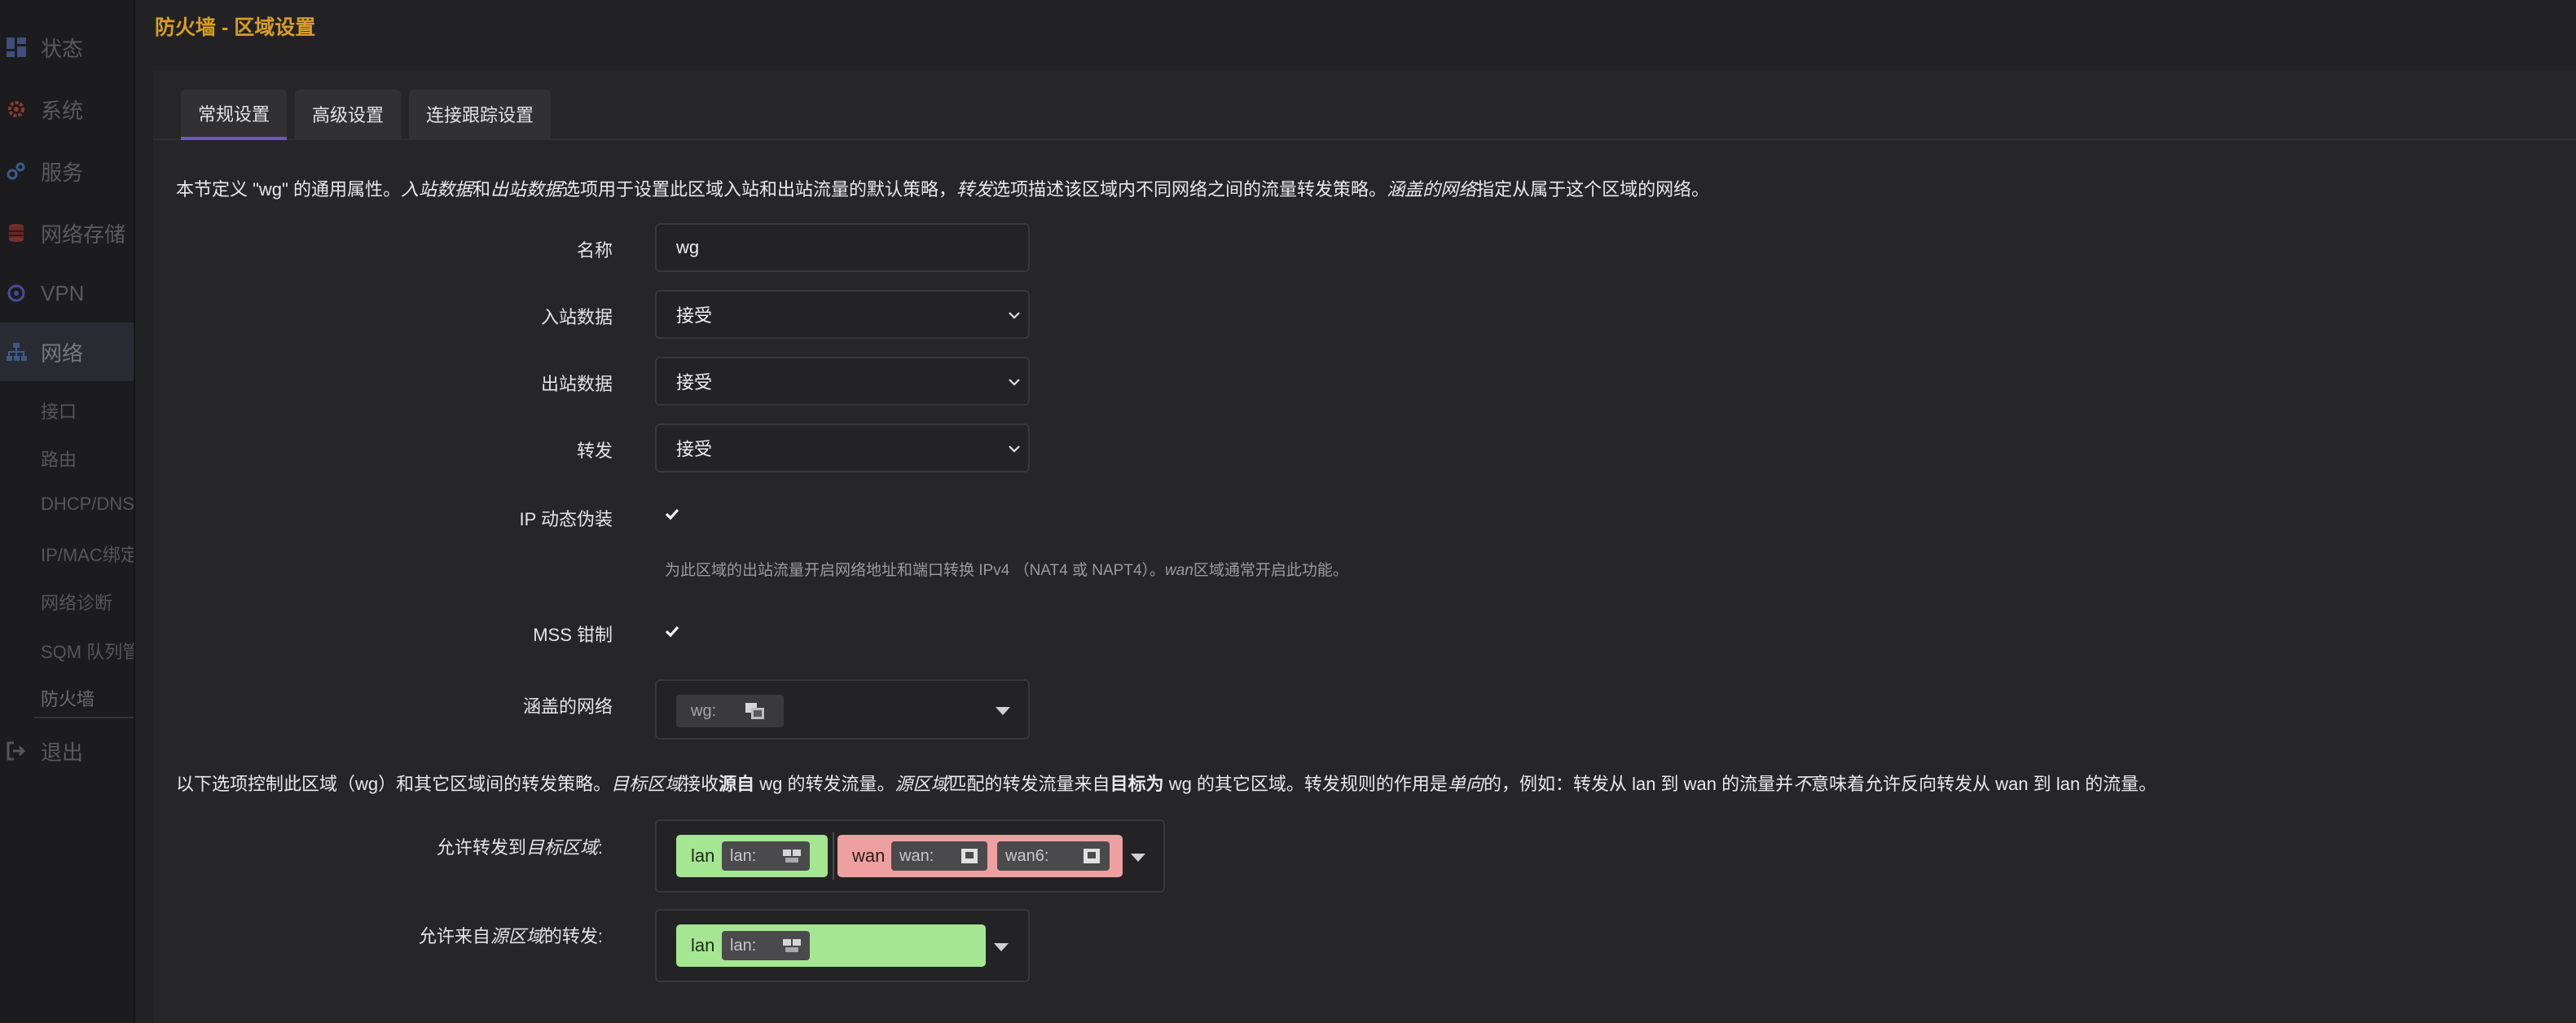 The width and height of the screenshot is (2576, 1023). Describe the element at coordinates (59, 410) in the screenshot. I see `submenu-item-interfaces: 接口` at that location.